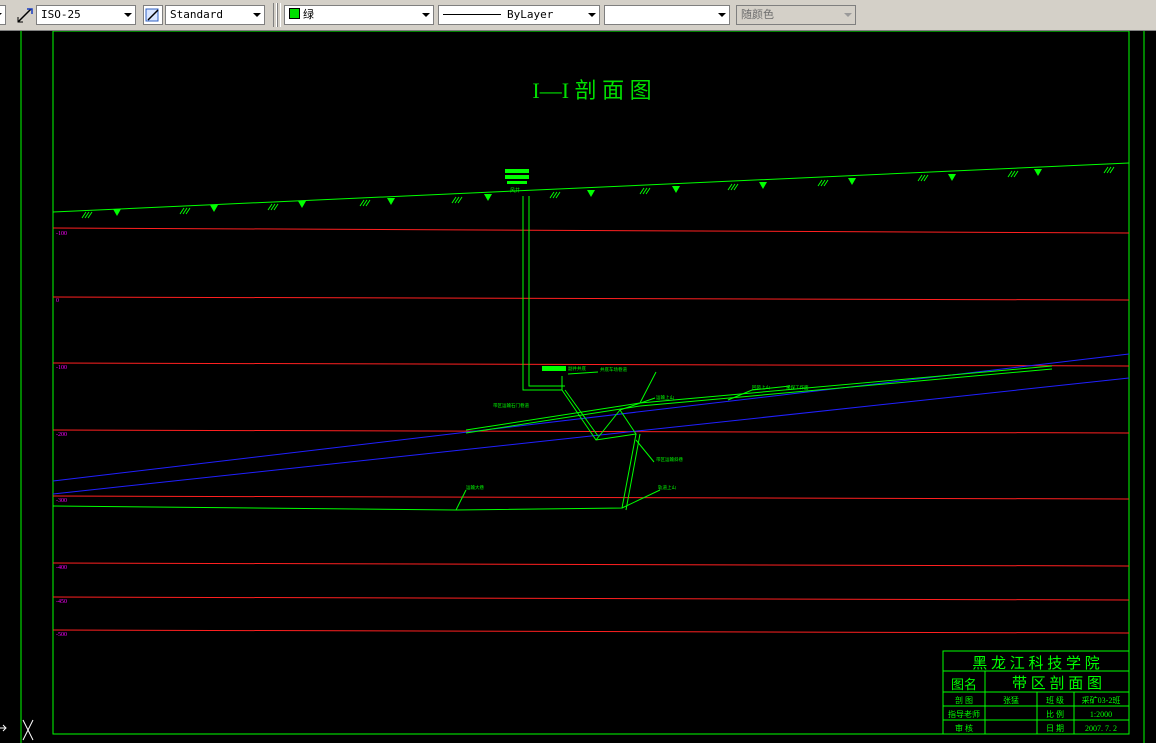 This screenshot has width=1156, height=743. What do you see at coordinates (279, 15) in the screenshot?
I see `toolbar-separator` at bounding box center [279, 15].